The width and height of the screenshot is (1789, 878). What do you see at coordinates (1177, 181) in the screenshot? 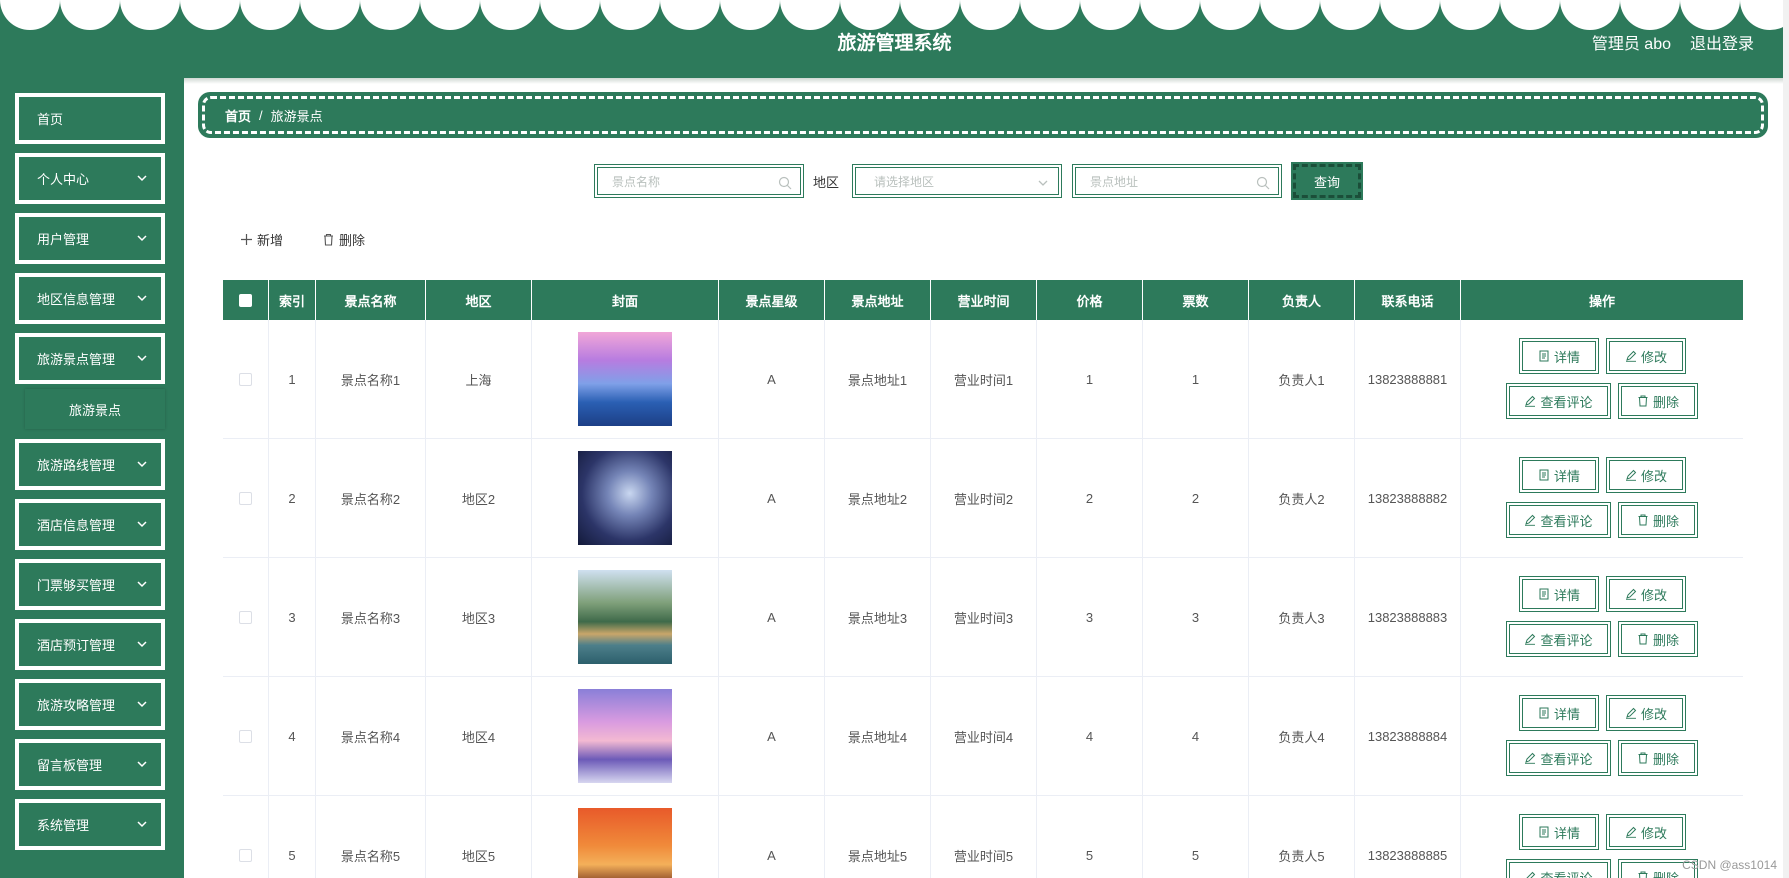
I see `scenic-address-input: 景点地址` at bounding box center [1177, 181].